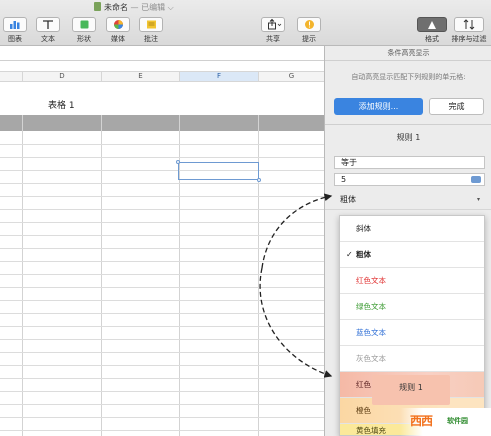 The image size is (491, 436). I want to click on panel-description: 自动高亮显示匹配下列规则的单元格:, so click(408, 77).